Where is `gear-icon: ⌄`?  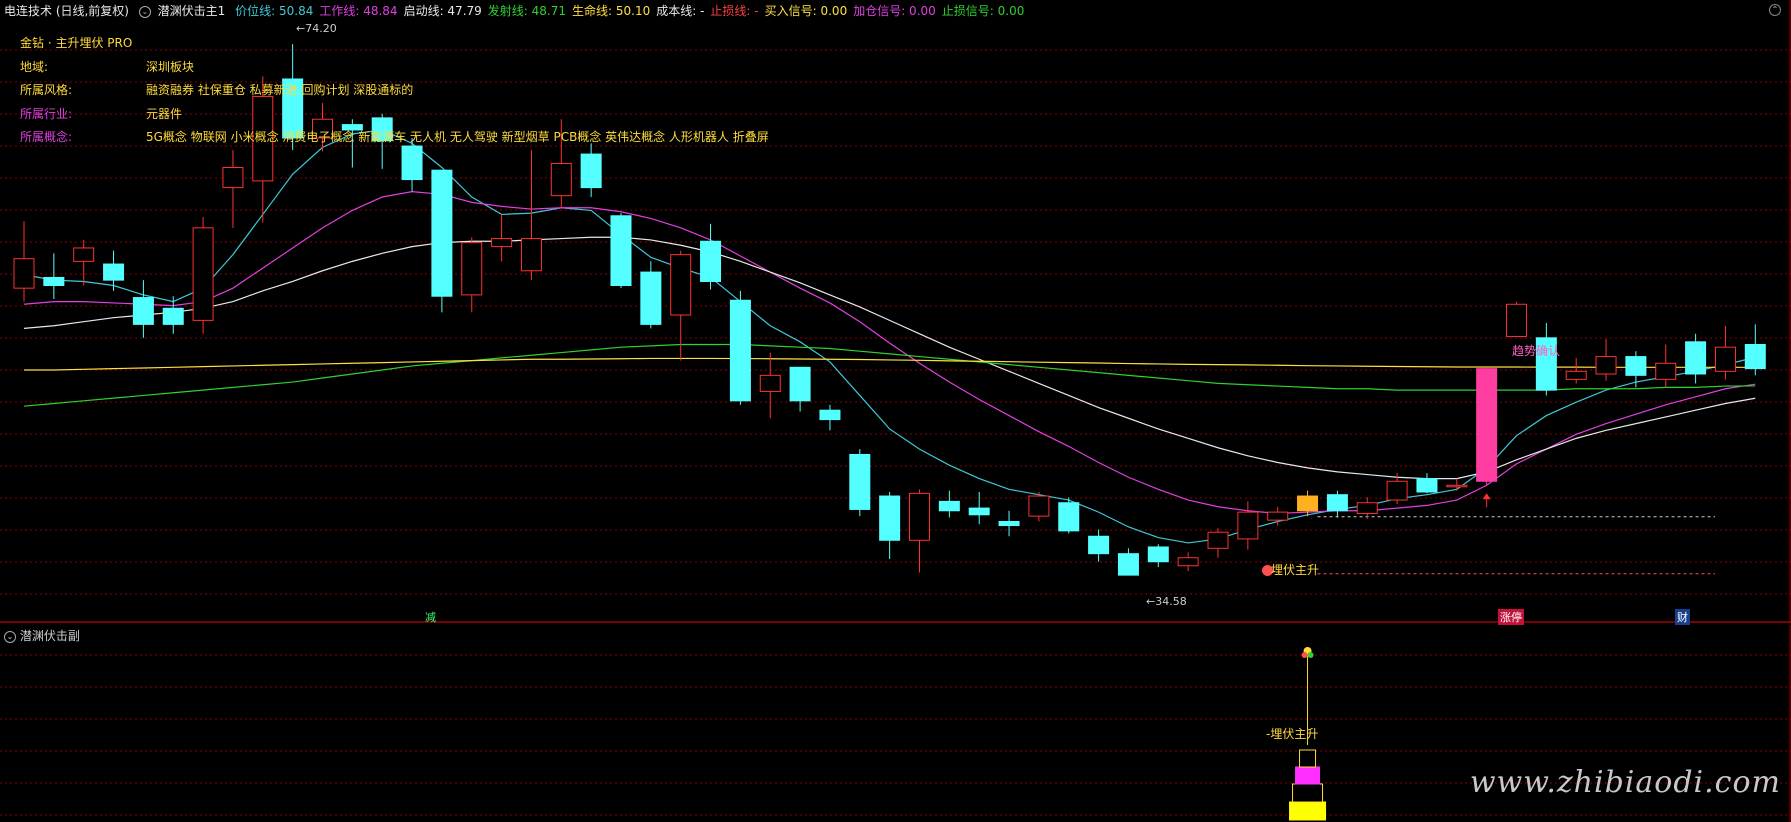 gear-icon: ⌄ is located at coordinates (144, 11).